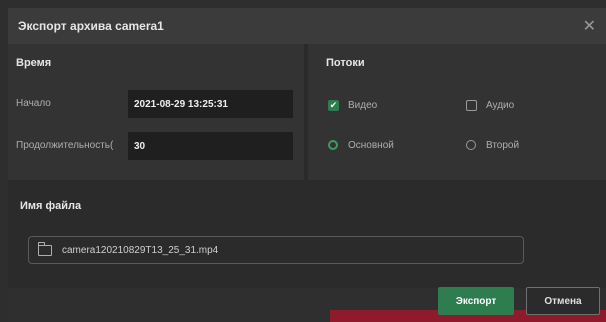  Describe the element at coordinates (307, 26) in the screenshot. I see `dialog-titlebar: Экспорт архива camera1 ✕` at that location.